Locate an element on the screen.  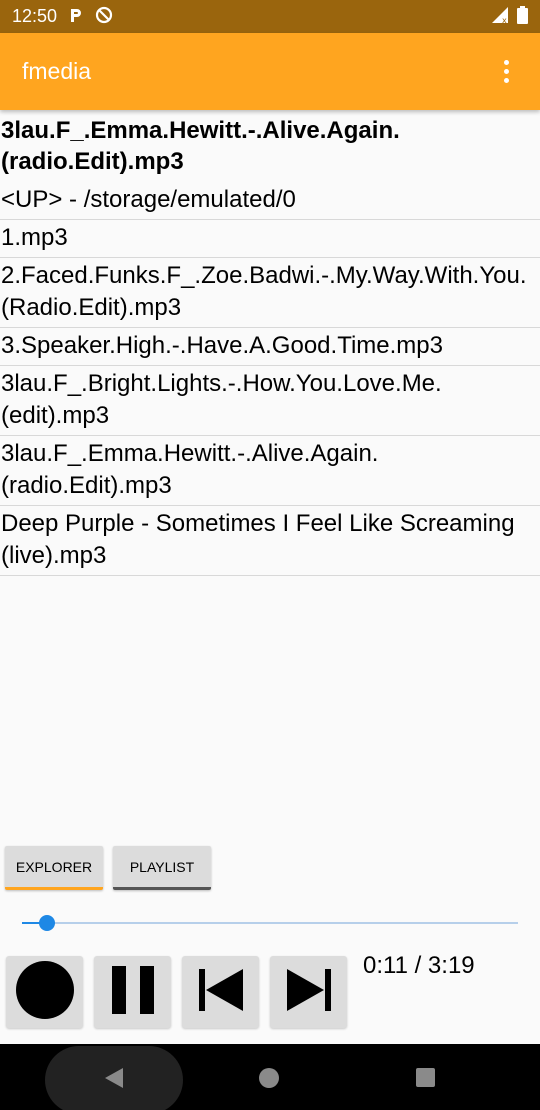
seek-bar is located at coordinates (270, 923).